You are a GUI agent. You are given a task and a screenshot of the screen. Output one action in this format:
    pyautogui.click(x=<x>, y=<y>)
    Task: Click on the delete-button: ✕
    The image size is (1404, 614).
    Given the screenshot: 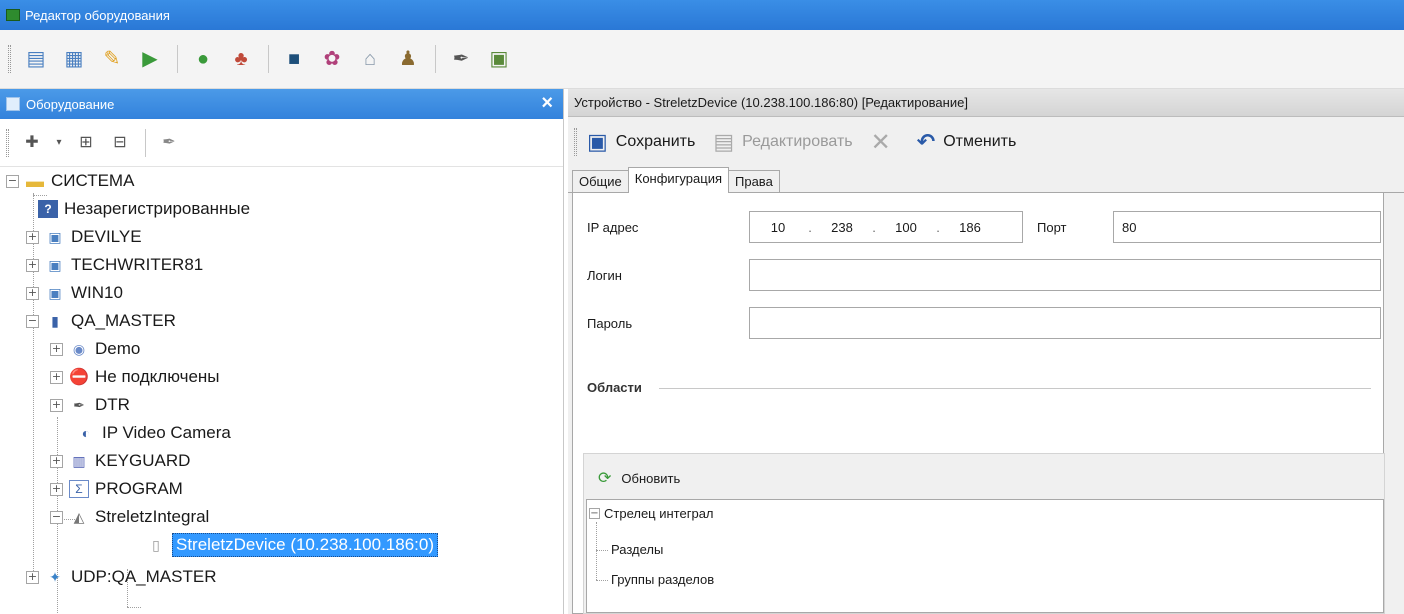 What is the action you would take?
    pyautogui.click(x=885, y=142)
    